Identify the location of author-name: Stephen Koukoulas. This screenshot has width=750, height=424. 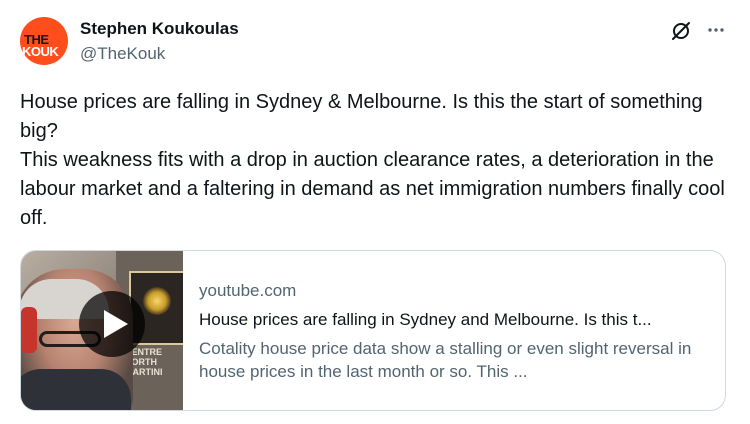
(159, 29).